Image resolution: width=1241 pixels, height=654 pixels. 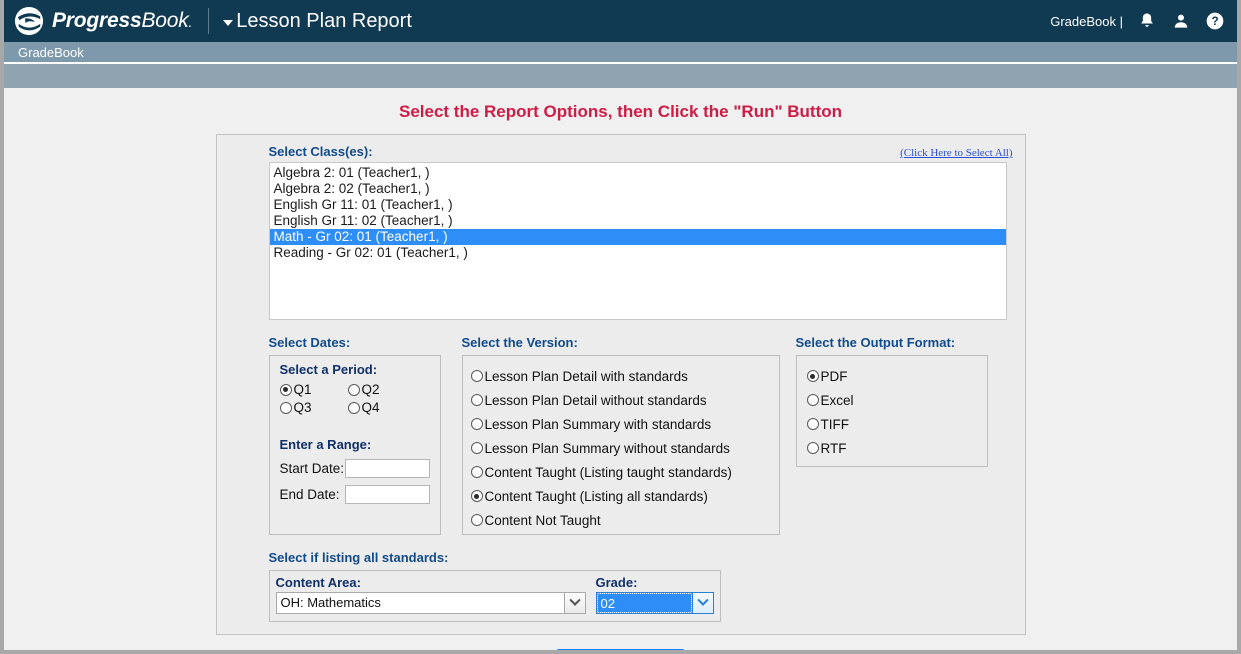 What do you see at coordinates (638, 253) in the screenshot?
I see `list-item: Reading - Gr 02: 01 (Teacher1, )` at bounding box center [638, 253].